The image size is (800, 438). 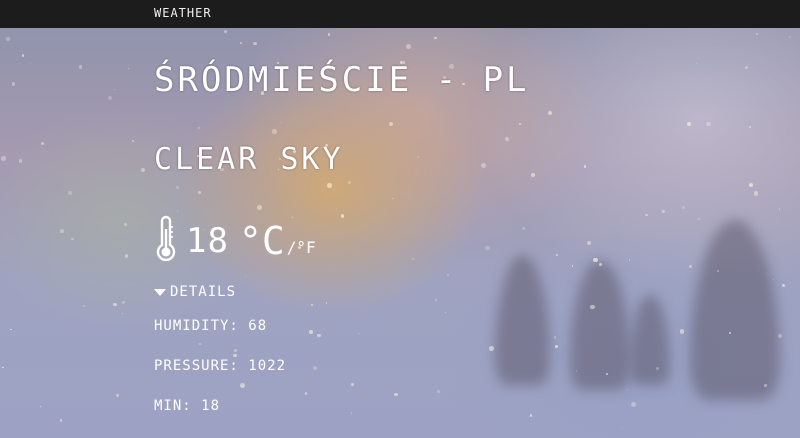 I want to click on details-toggle: Details, so click(x=195, y=292).